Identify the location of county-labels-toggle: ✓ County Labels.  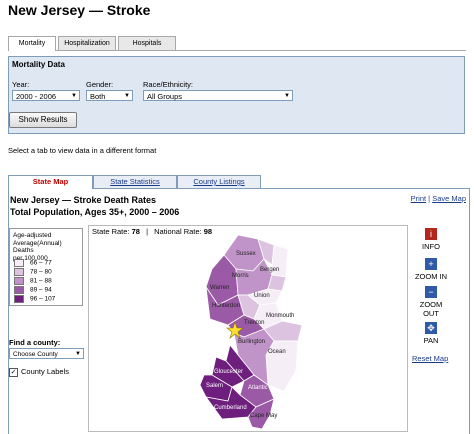
(39, 372).